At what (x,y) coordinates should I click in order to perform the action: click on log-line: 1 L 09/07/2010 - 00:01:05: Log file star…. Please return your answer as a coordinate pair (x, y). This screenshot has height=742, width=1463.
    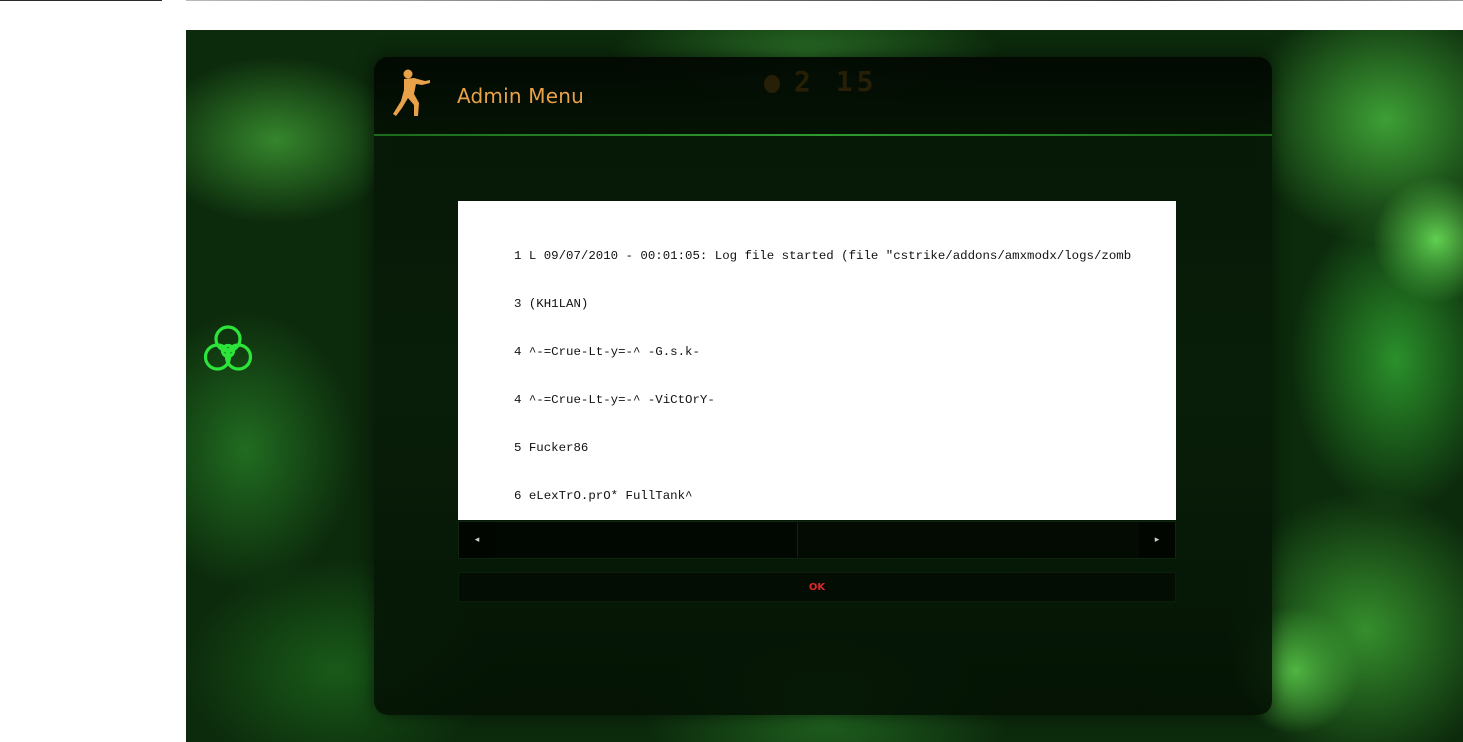
    Looking at the image, I should click on (823, 256).